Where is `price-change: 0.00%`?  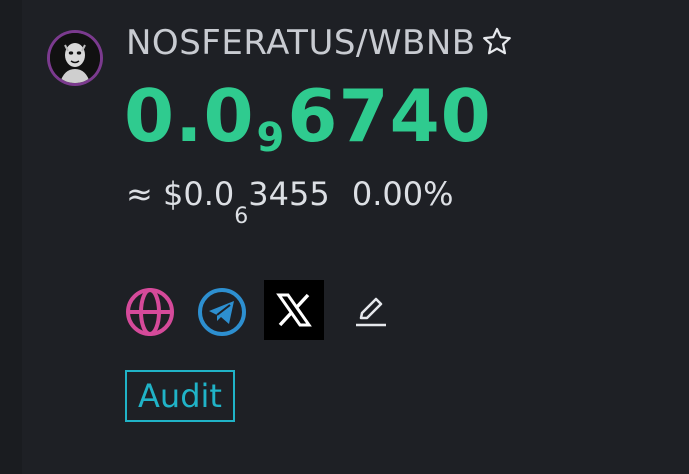 price-change: 0.00% is located at coordinates (402, 194).